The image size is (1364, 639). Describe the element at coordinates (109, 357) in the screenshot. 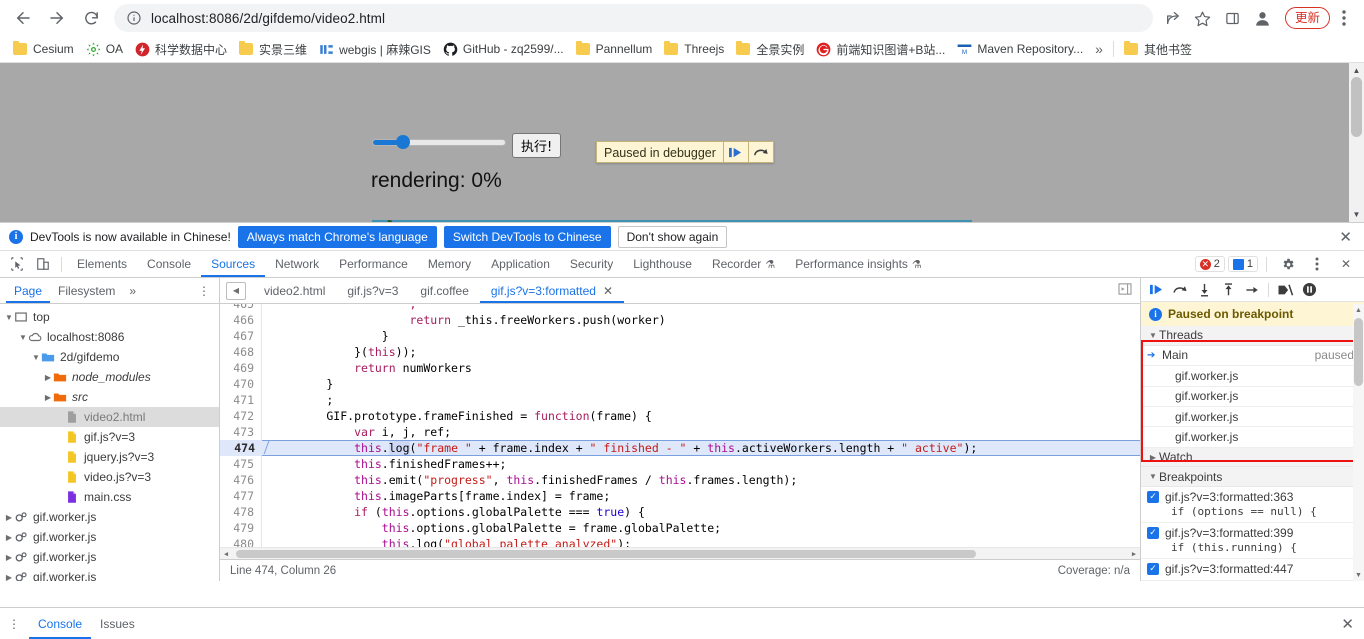

I see `tree-item-gifdemo: ▼ 2d/gifdemo` at that location.